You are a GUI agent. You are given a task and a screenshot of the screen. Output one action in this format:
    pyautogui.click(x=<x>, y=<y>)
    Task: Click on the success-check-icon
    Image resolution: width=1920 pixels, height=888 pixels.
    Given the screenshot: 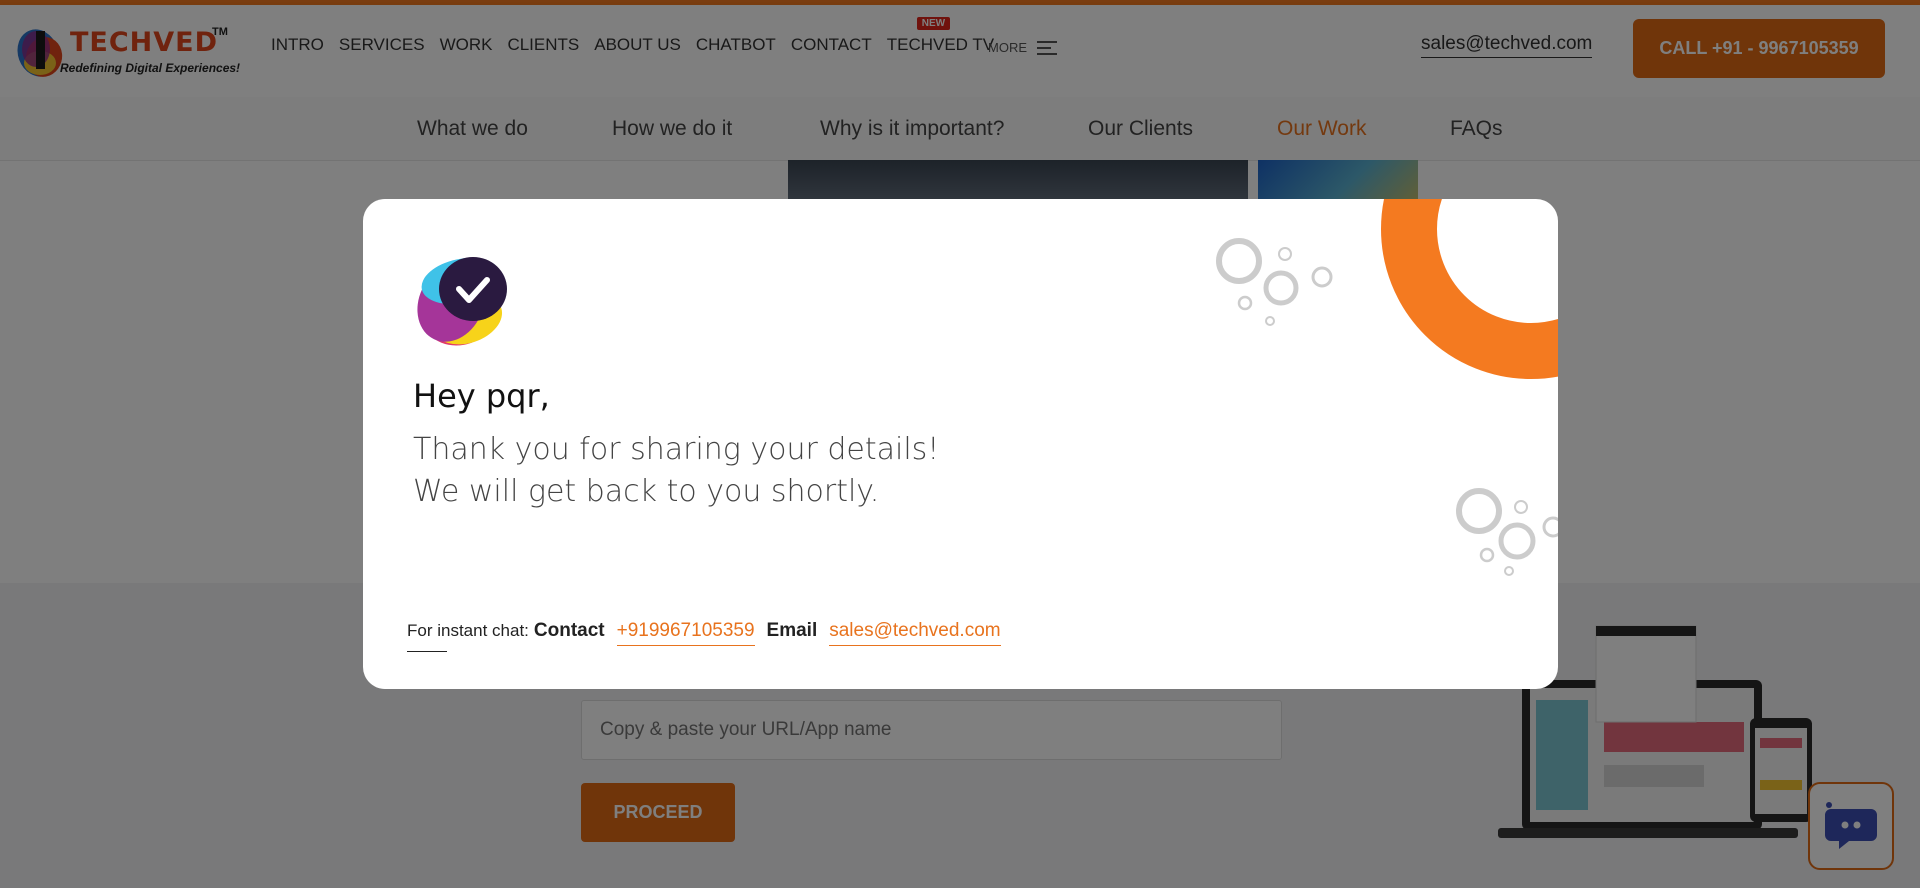 What is the action you would take?
    pyautogui.click(x=462, y=301)
    